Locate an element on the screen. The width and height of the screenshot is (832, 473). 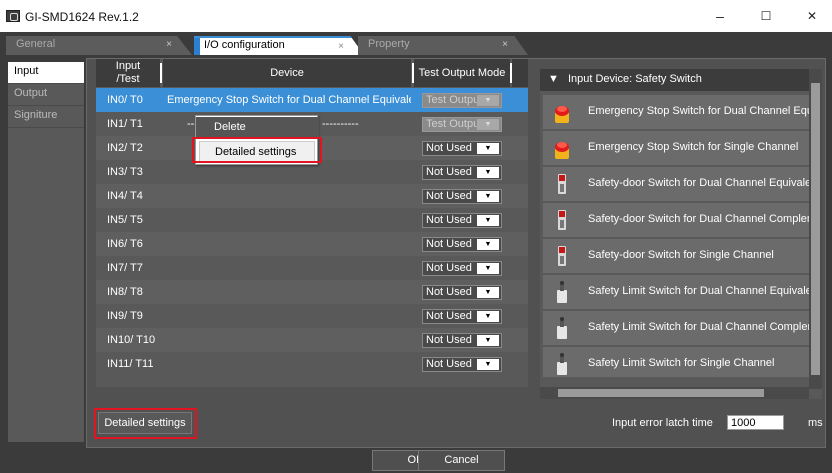
row-io-label: IN10/ T10 is located at coordinates (131, 340).